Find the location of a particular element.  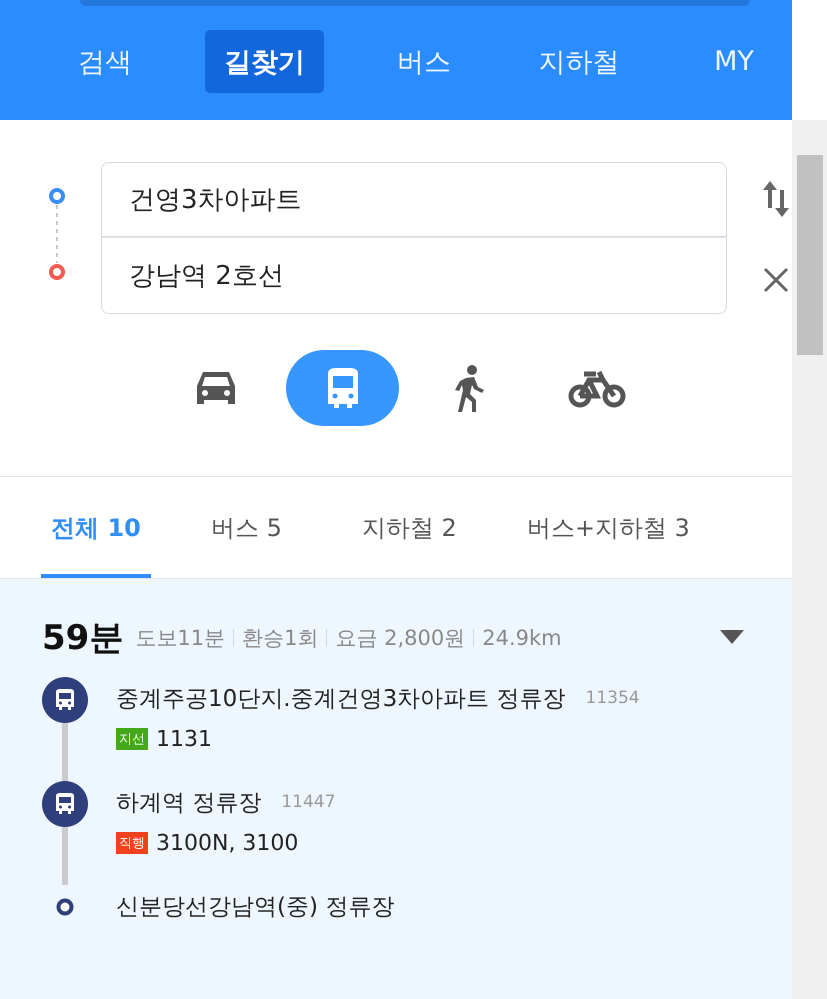

bicycle-icon is located at coordinates (597, 388).